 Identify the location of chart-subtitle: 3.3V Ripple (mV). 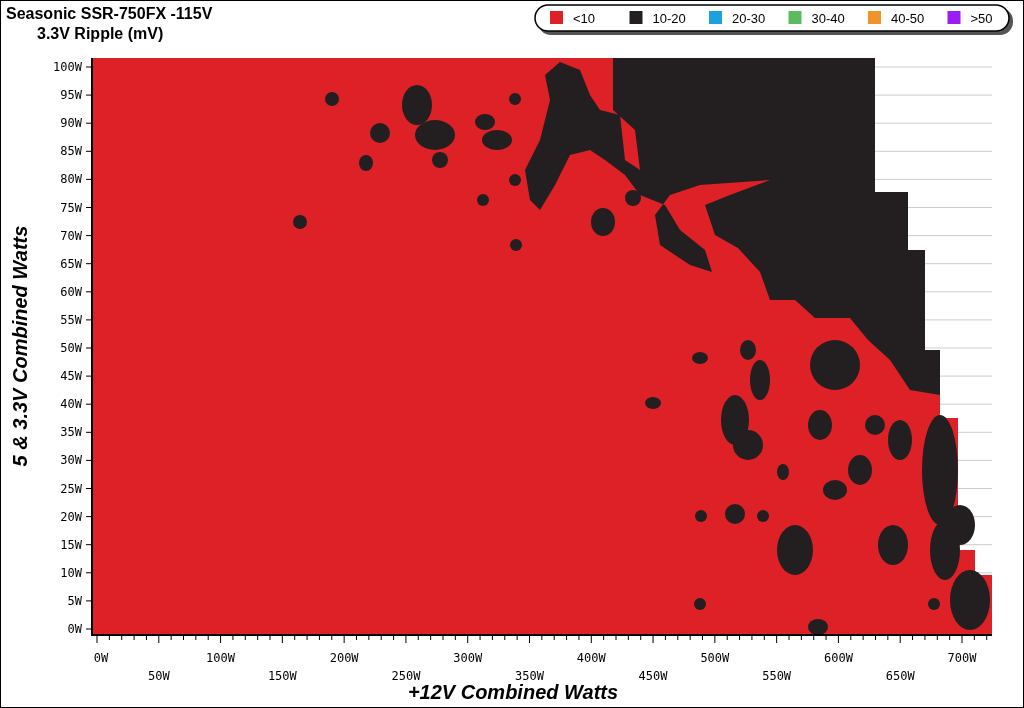
(100, 33).